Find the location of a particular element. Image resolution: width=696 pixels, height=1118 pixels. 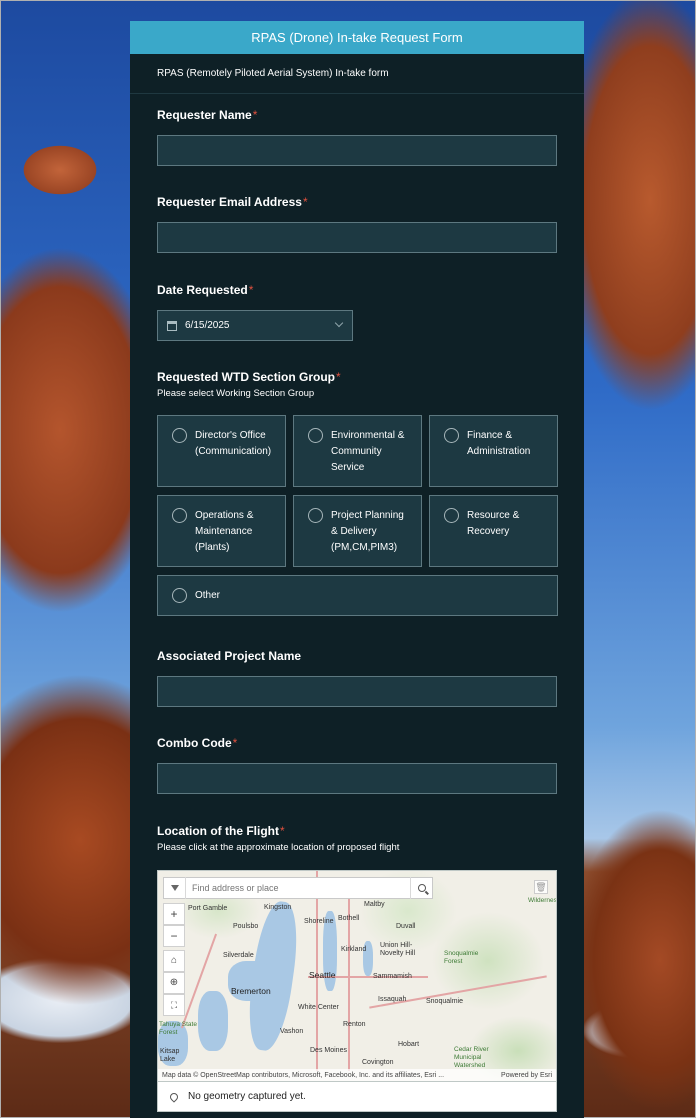

option-operations: Operations & Maintenance (Plants) is located at coordinates (221, 531).